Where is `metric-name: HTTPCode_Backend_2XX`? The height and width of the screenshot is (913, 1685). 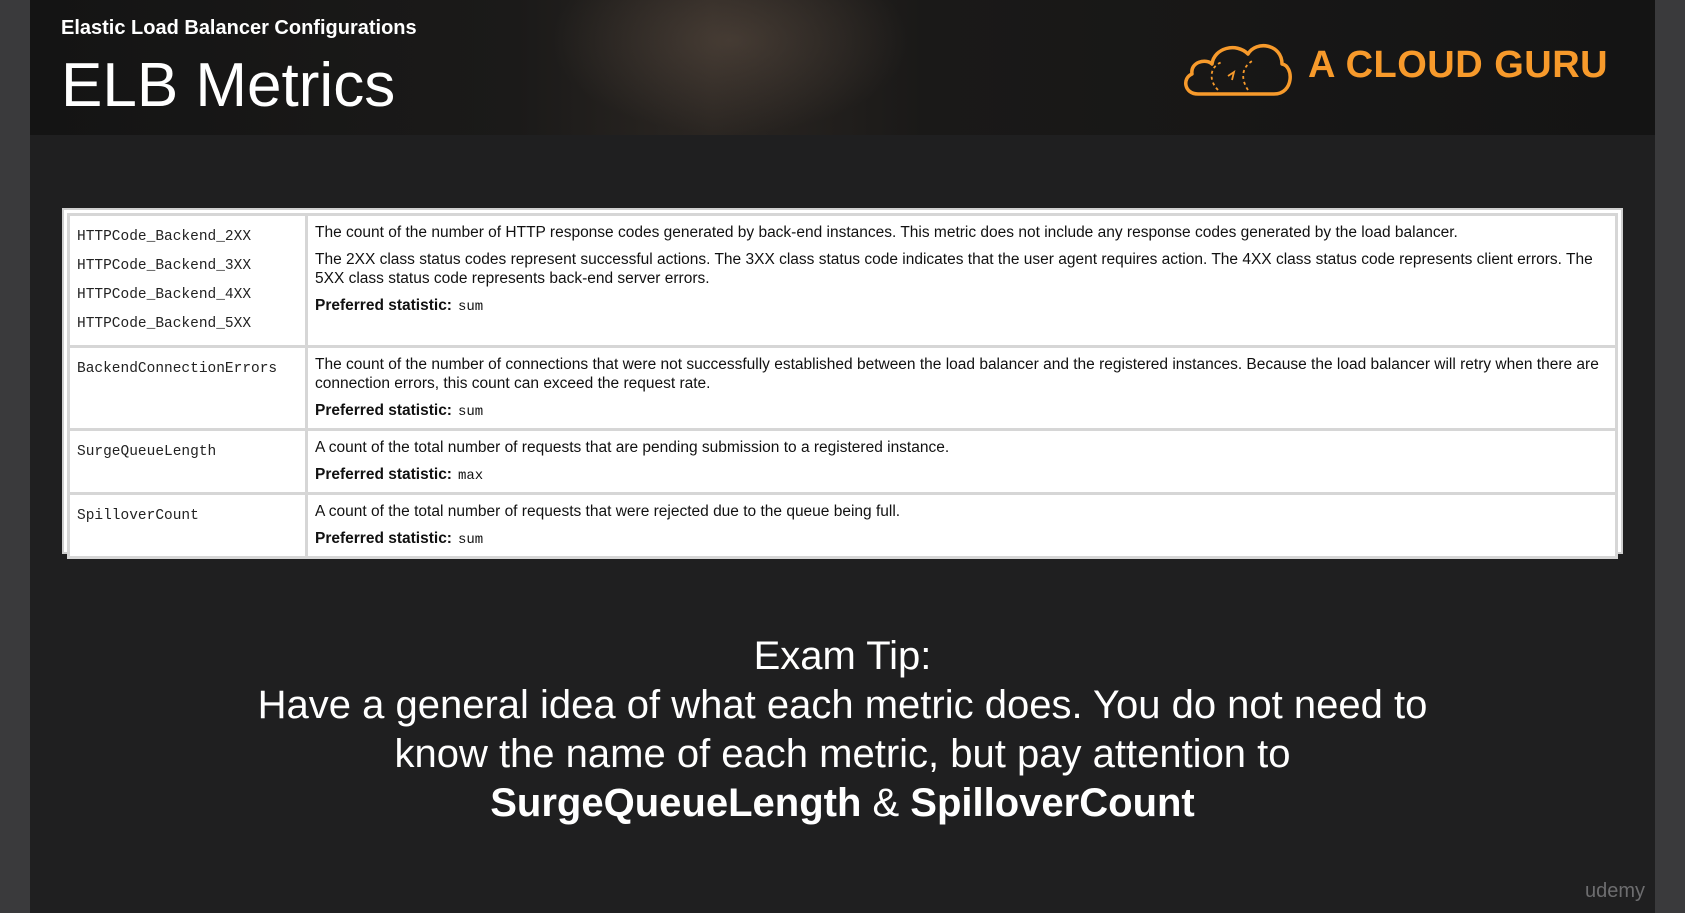
metric-name: HTTPCode_Backend_2XX is located at coordinates (164, 237).